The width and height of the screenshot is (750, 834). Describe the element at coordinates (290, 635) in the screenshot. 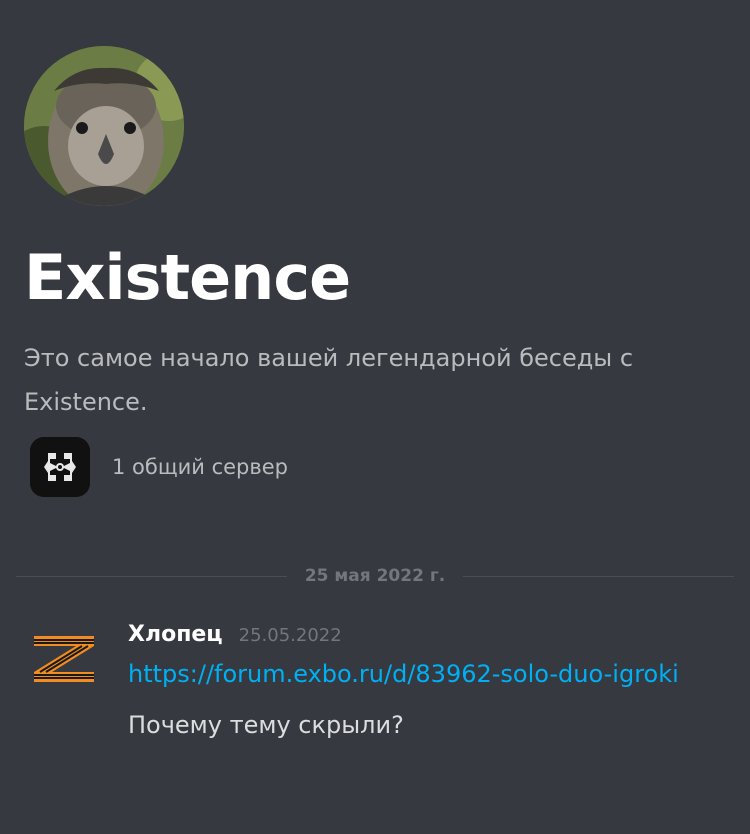

I see `message-timestamp: 25.05.2022` at that location.